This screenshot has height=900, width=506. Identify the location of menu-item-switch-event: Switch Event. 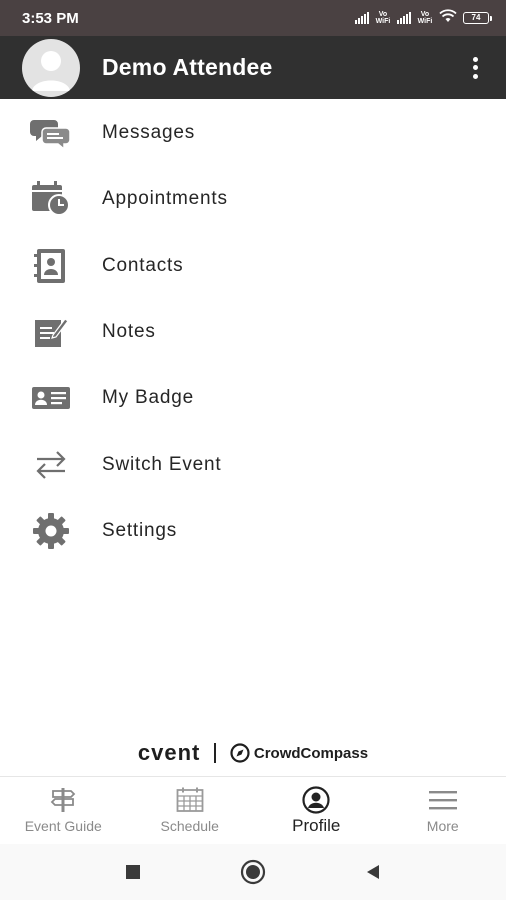
(253, 464).